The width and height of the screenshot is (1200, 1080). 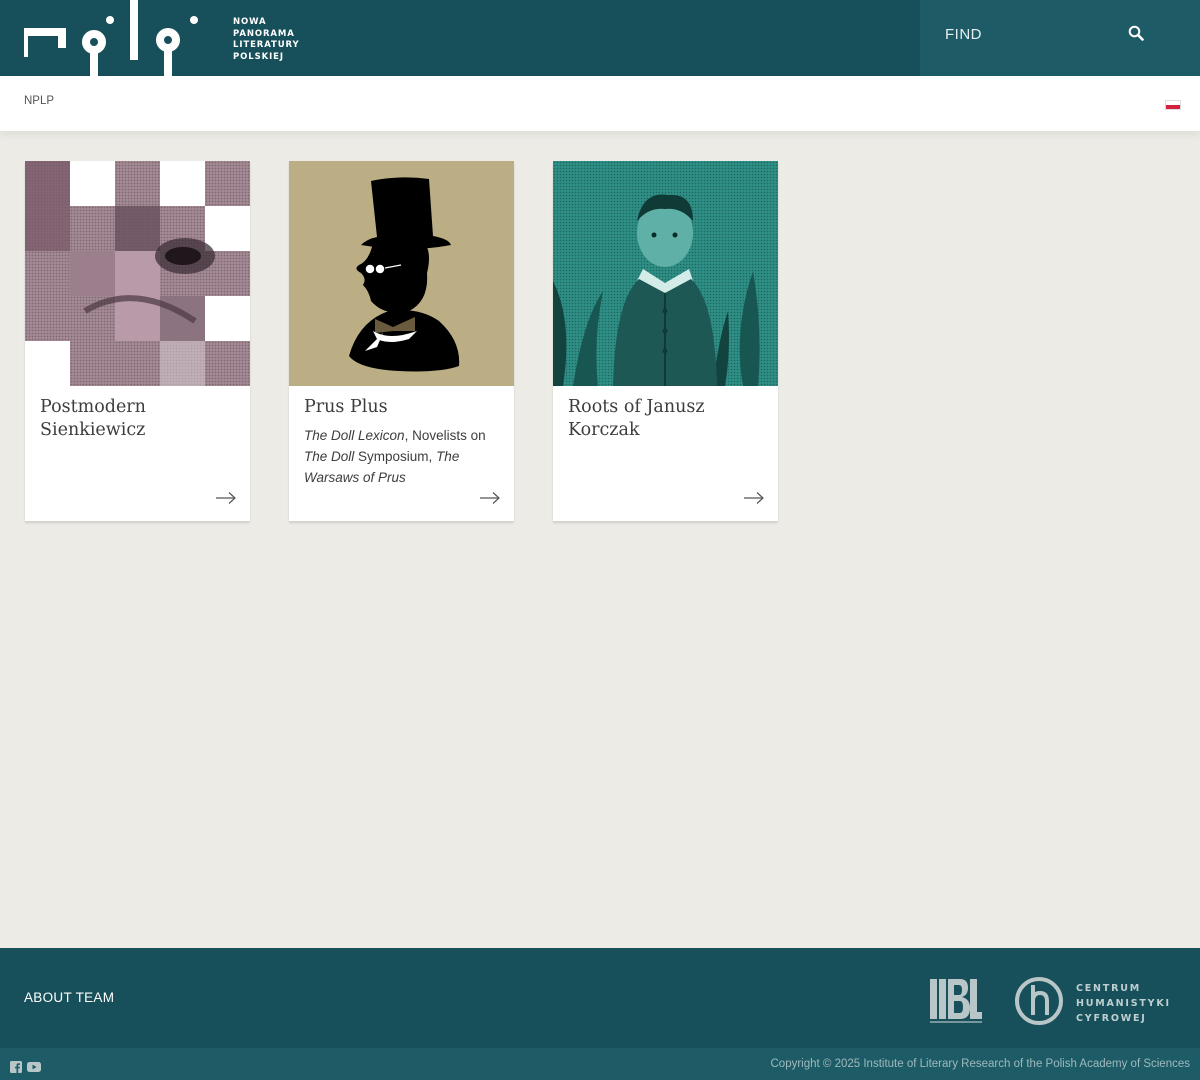 What do you see at coordinates (600, 103) in the screenshot?
I see `breadcrumb-bar: NPLP` at bounding box center [600, 103].